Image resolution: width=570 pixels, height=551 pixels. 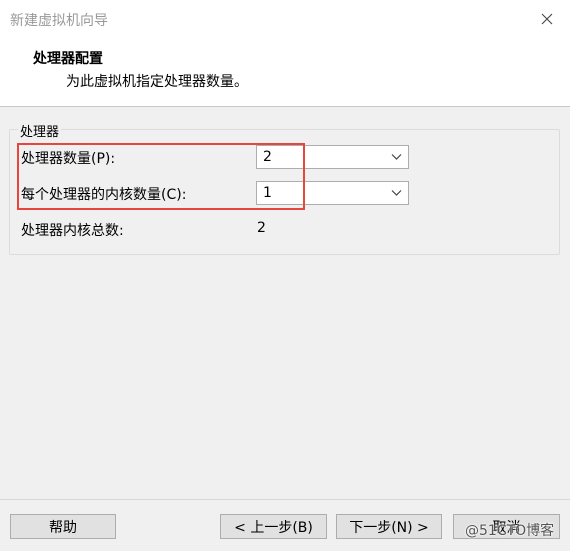 I want to click on page-subtitle: 为此虚拟机指定处理器数量。, so click(x=157, y=82).